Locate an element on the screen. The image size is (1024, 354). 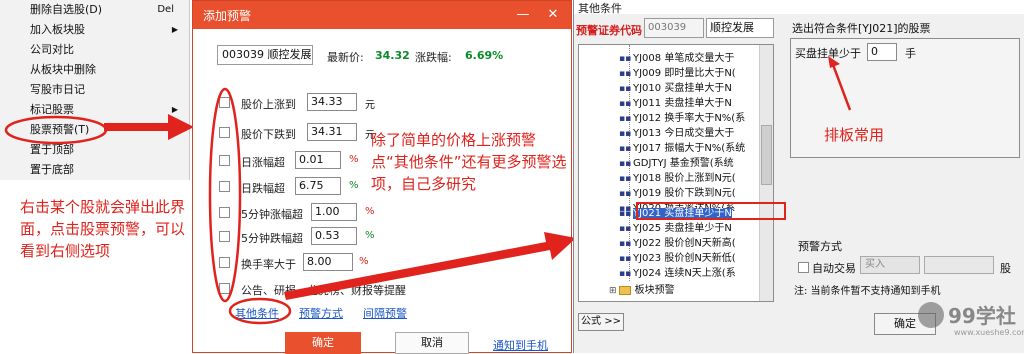
menu-item-move-bottom: 置于底部 is located at coordinates (94, 170).